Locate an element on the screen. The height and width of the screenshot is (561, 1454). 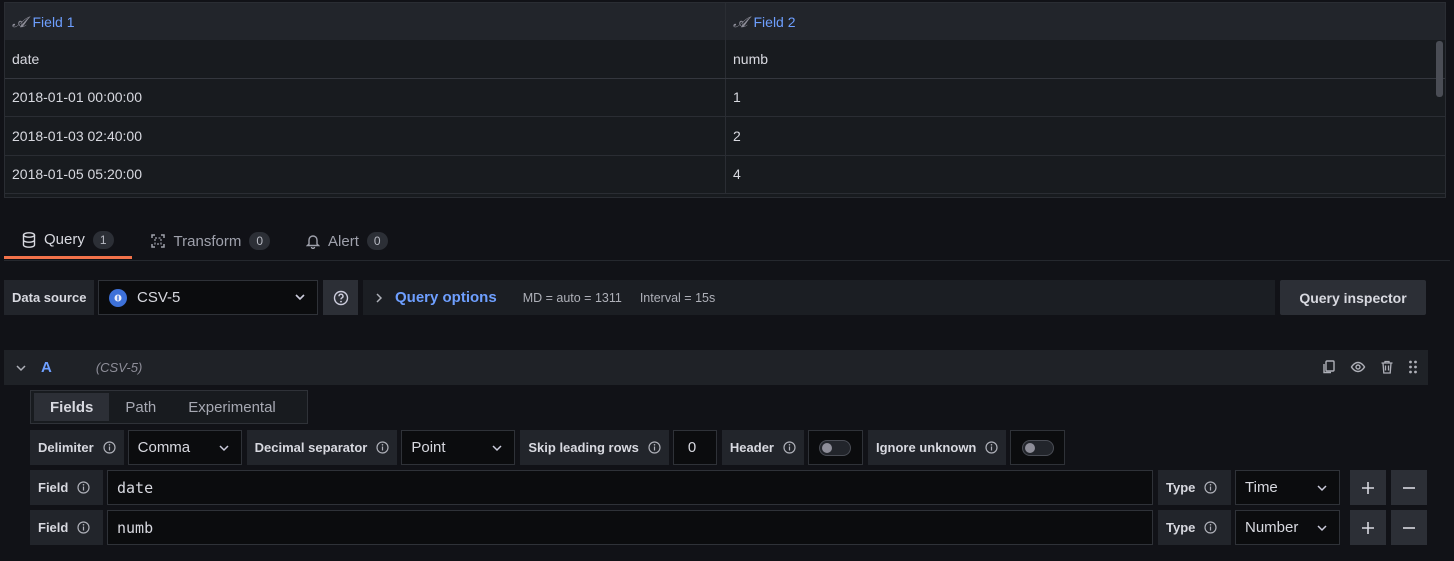
drag-handle-icon is located at coordinates (1413, 367).